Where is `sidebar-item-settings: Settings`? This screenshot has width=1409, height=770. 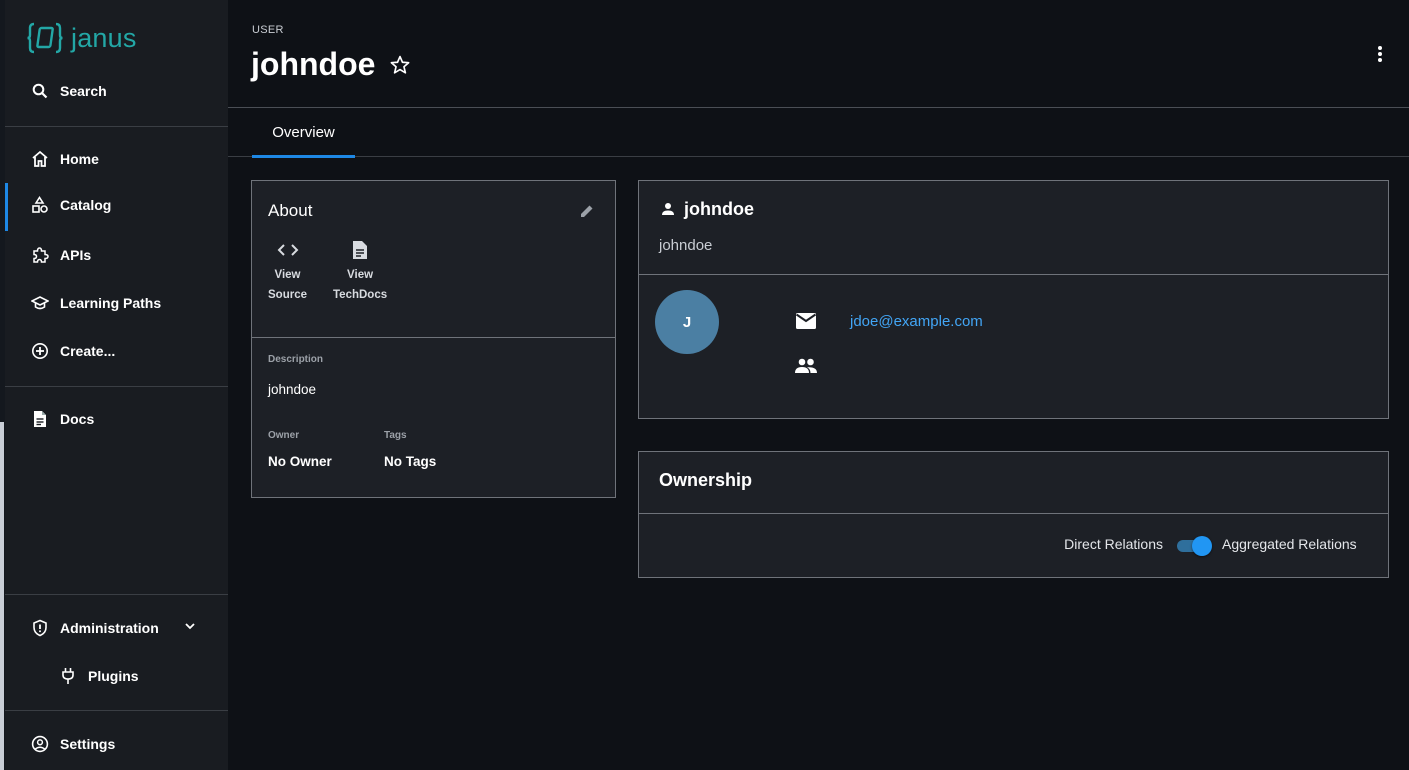 sidebar-item-settings: Settings is located at coordinates (116, 744).